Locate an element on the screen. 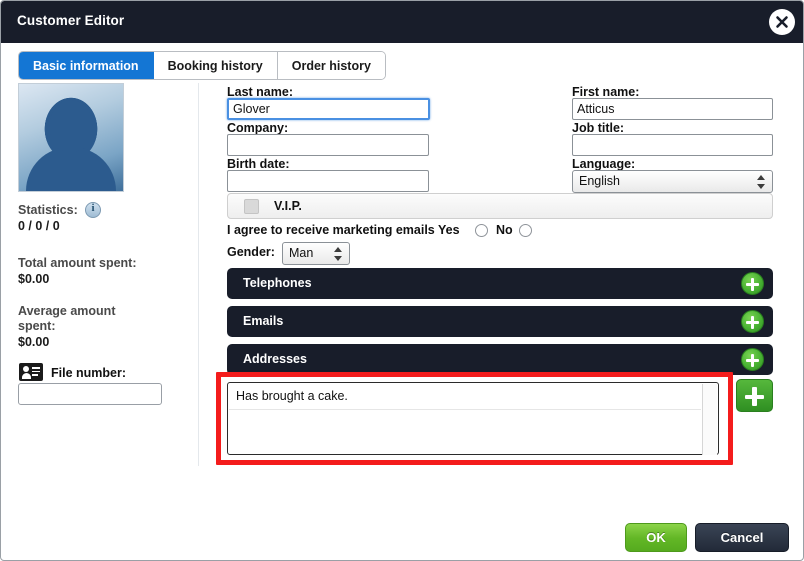 This screenshot has width=804, height=561. marketing-consent-label: I agree to receive marketing emails Yes is located at coordinates (343, 230).